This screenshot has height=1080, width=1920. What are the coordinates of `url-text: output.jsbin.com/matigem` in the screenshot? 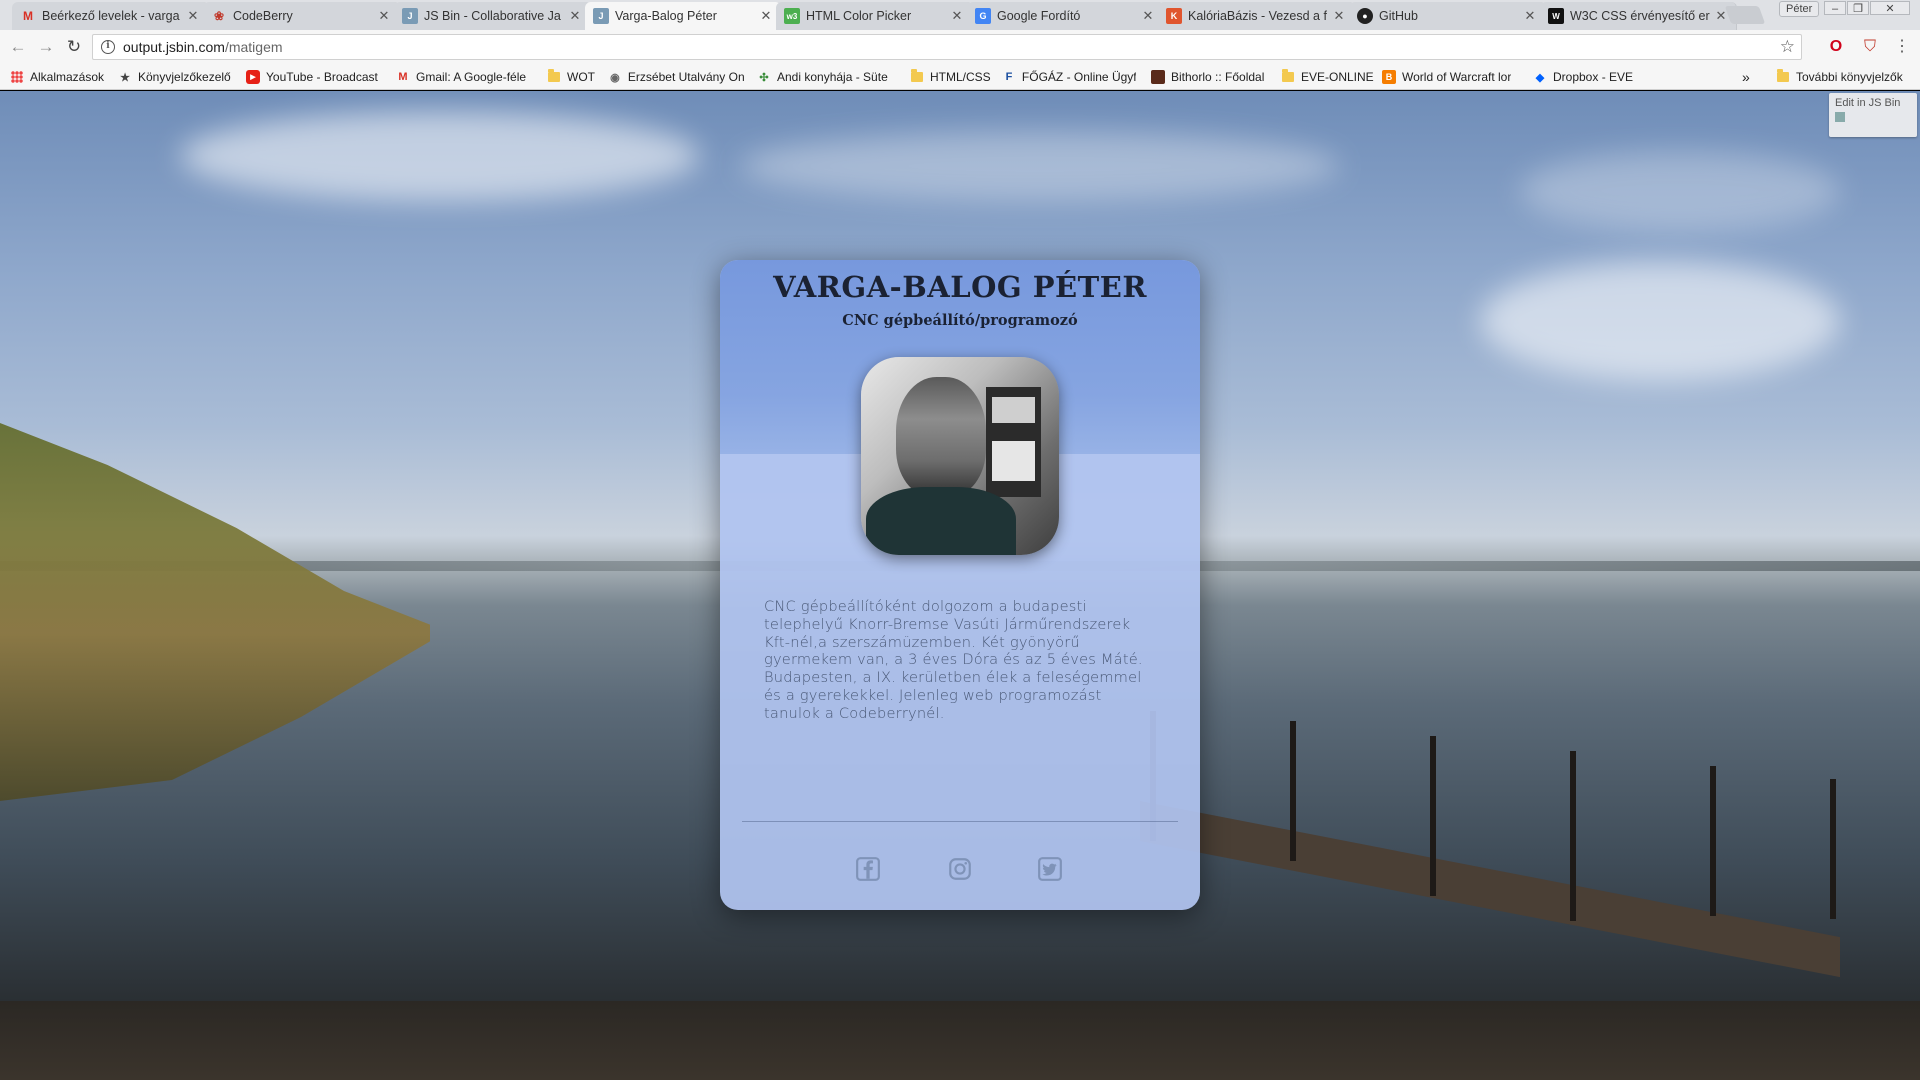 It's located at (203, 47).